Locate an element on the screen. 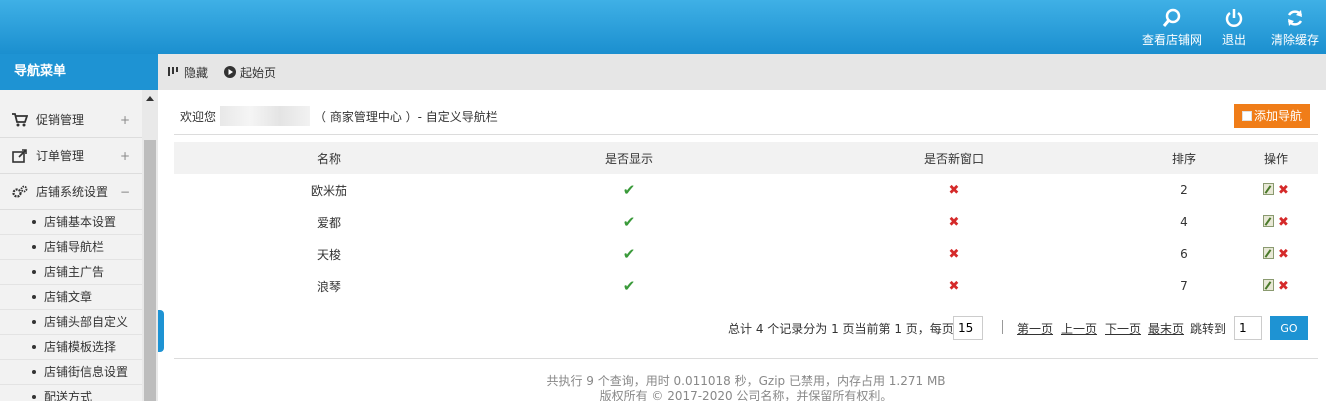 This screenshot has height=401, width=1326. welcome-prefix: 欢迎您 is located at coordinates (198, 116).